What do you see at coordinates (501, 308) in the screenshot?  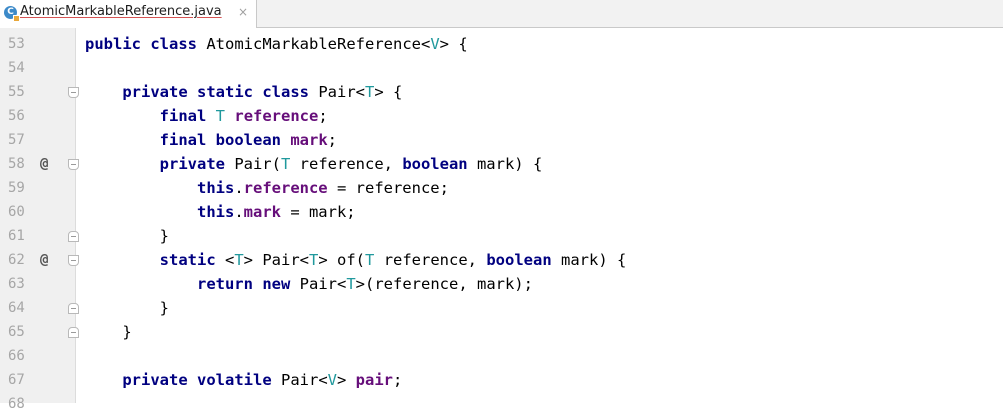 I see `code-line: 64 }` at bounding box center [501, 308].